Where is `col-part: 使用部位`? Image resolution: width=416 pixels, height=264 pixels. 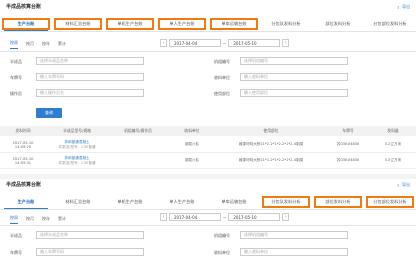
col-part: 使用部位 is located at coordinates (271, 130).